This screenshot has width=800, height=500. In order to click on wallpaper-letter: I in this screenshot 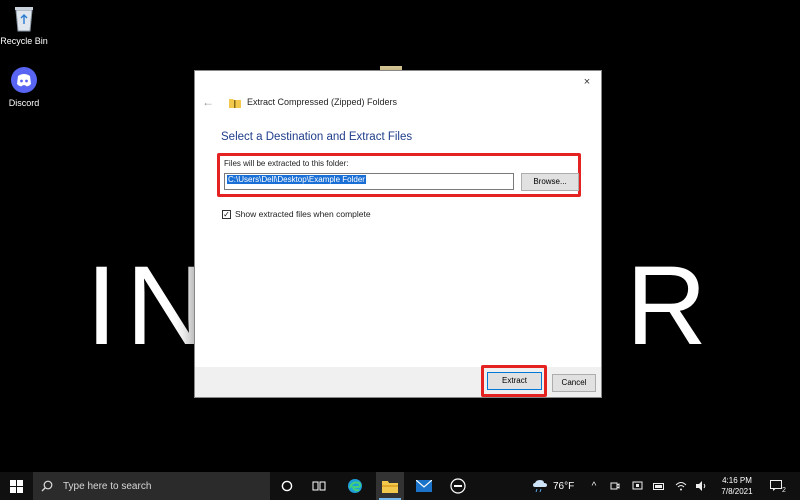, I will do `click(102, 305)`.